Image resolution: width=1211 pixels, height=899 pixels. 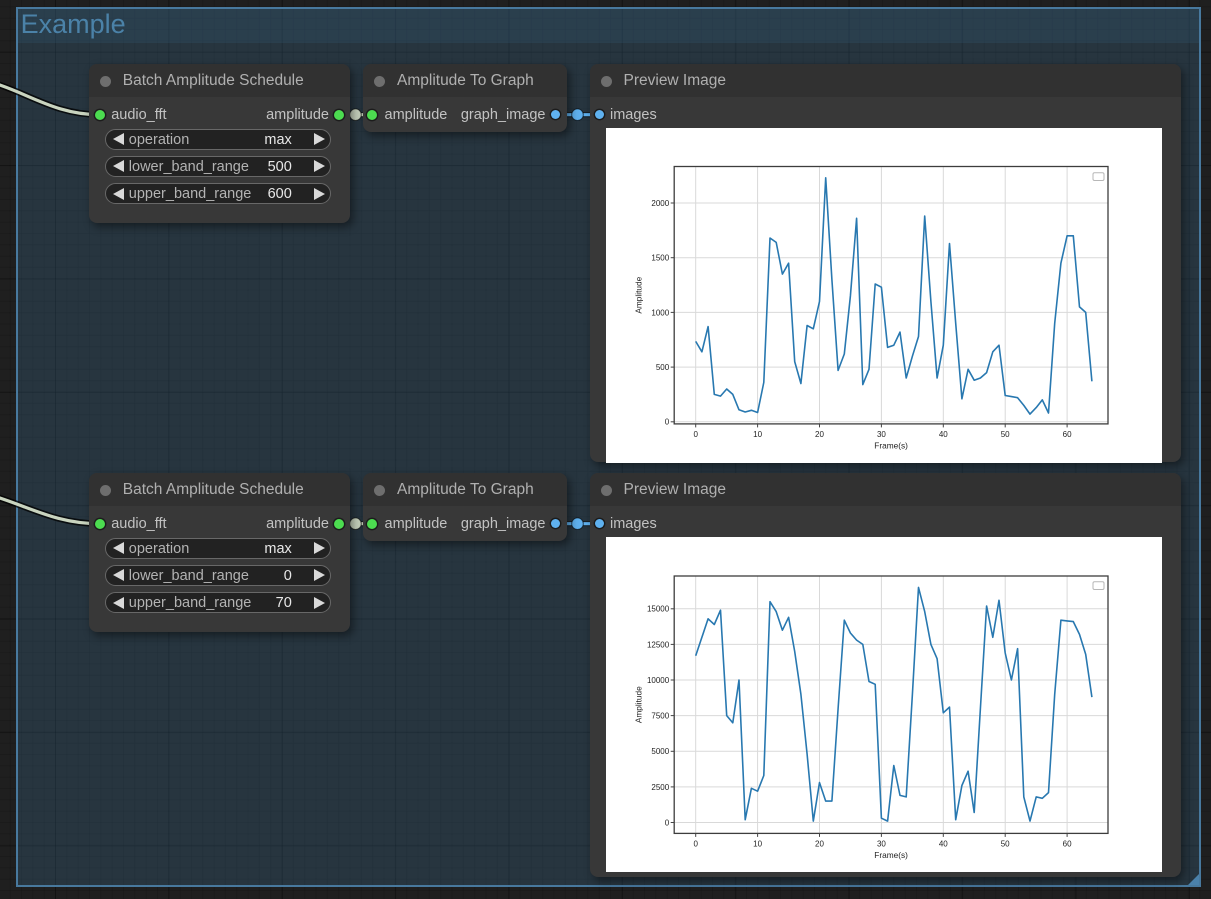 What do you see at coordinates (660, 257) in the screenshot?
I see `svg-text: 1500` at bounding box center [660, 257].